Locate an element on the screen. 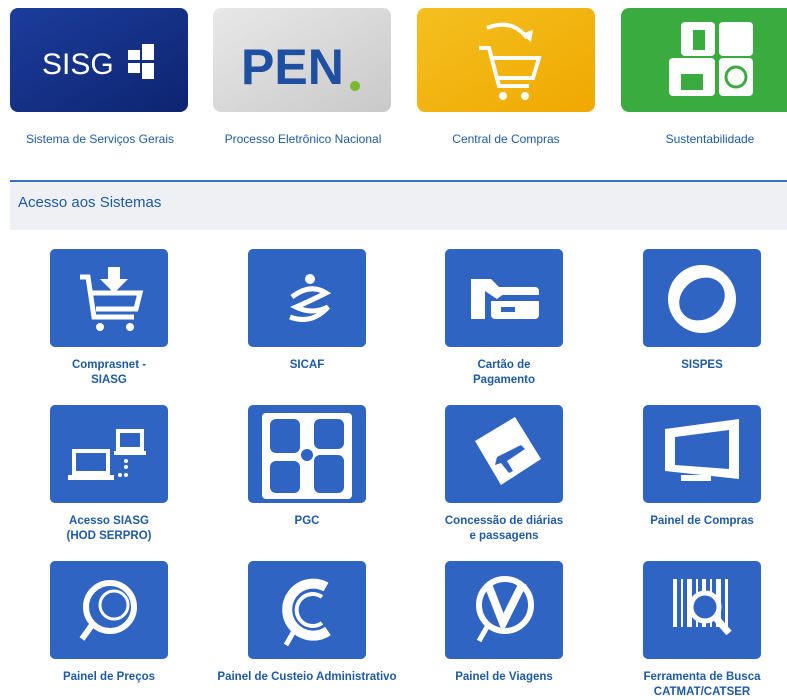 The height and width of the screenshot is (700, 787). cartao-tile is located at coordinates (504, 298).